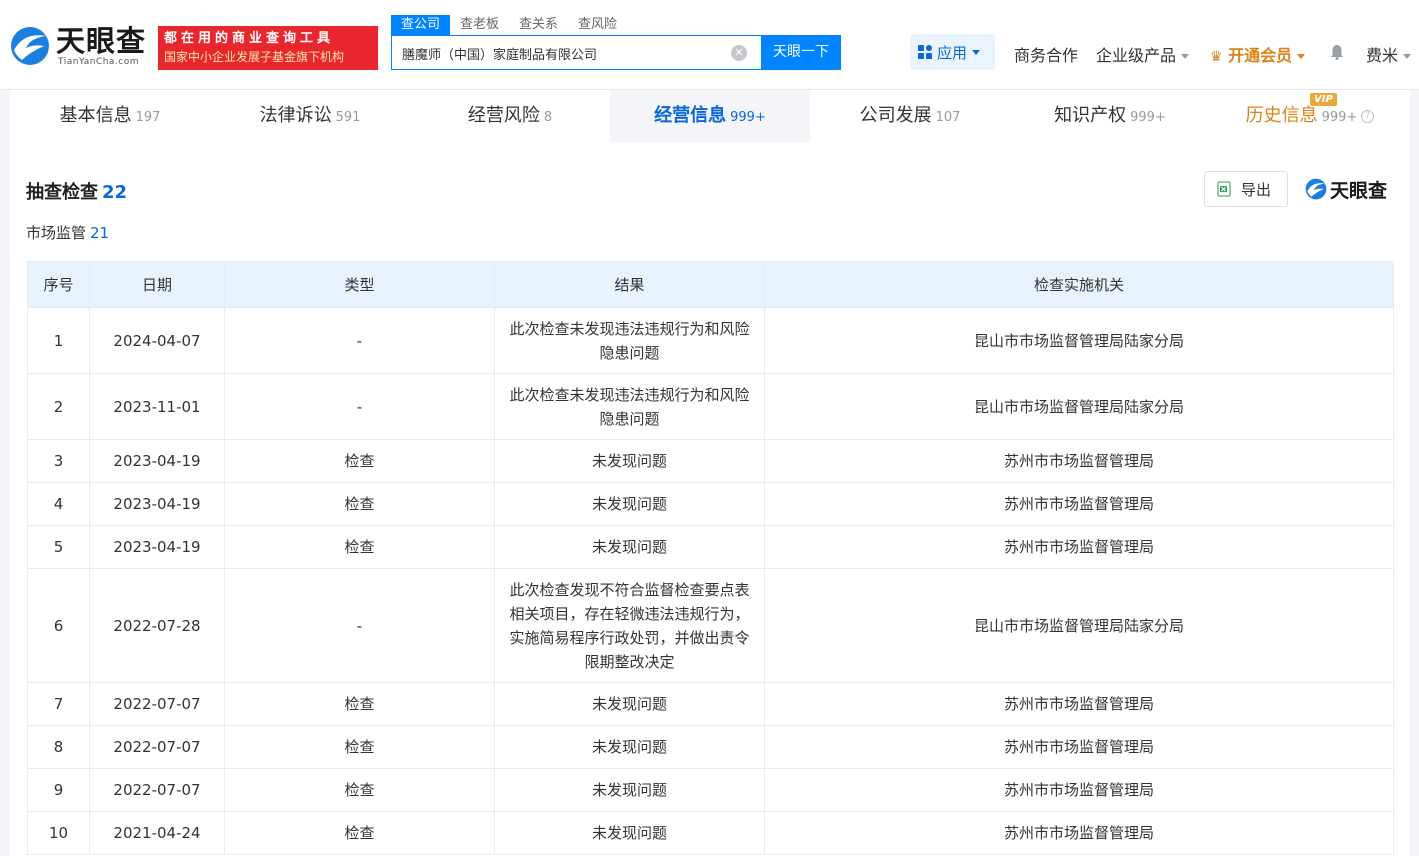 This screenshot has width=1419, height=856. Describe the element at coordinates (58, 284) in the screenshot. I see `col-header-no: 序号` at that location.